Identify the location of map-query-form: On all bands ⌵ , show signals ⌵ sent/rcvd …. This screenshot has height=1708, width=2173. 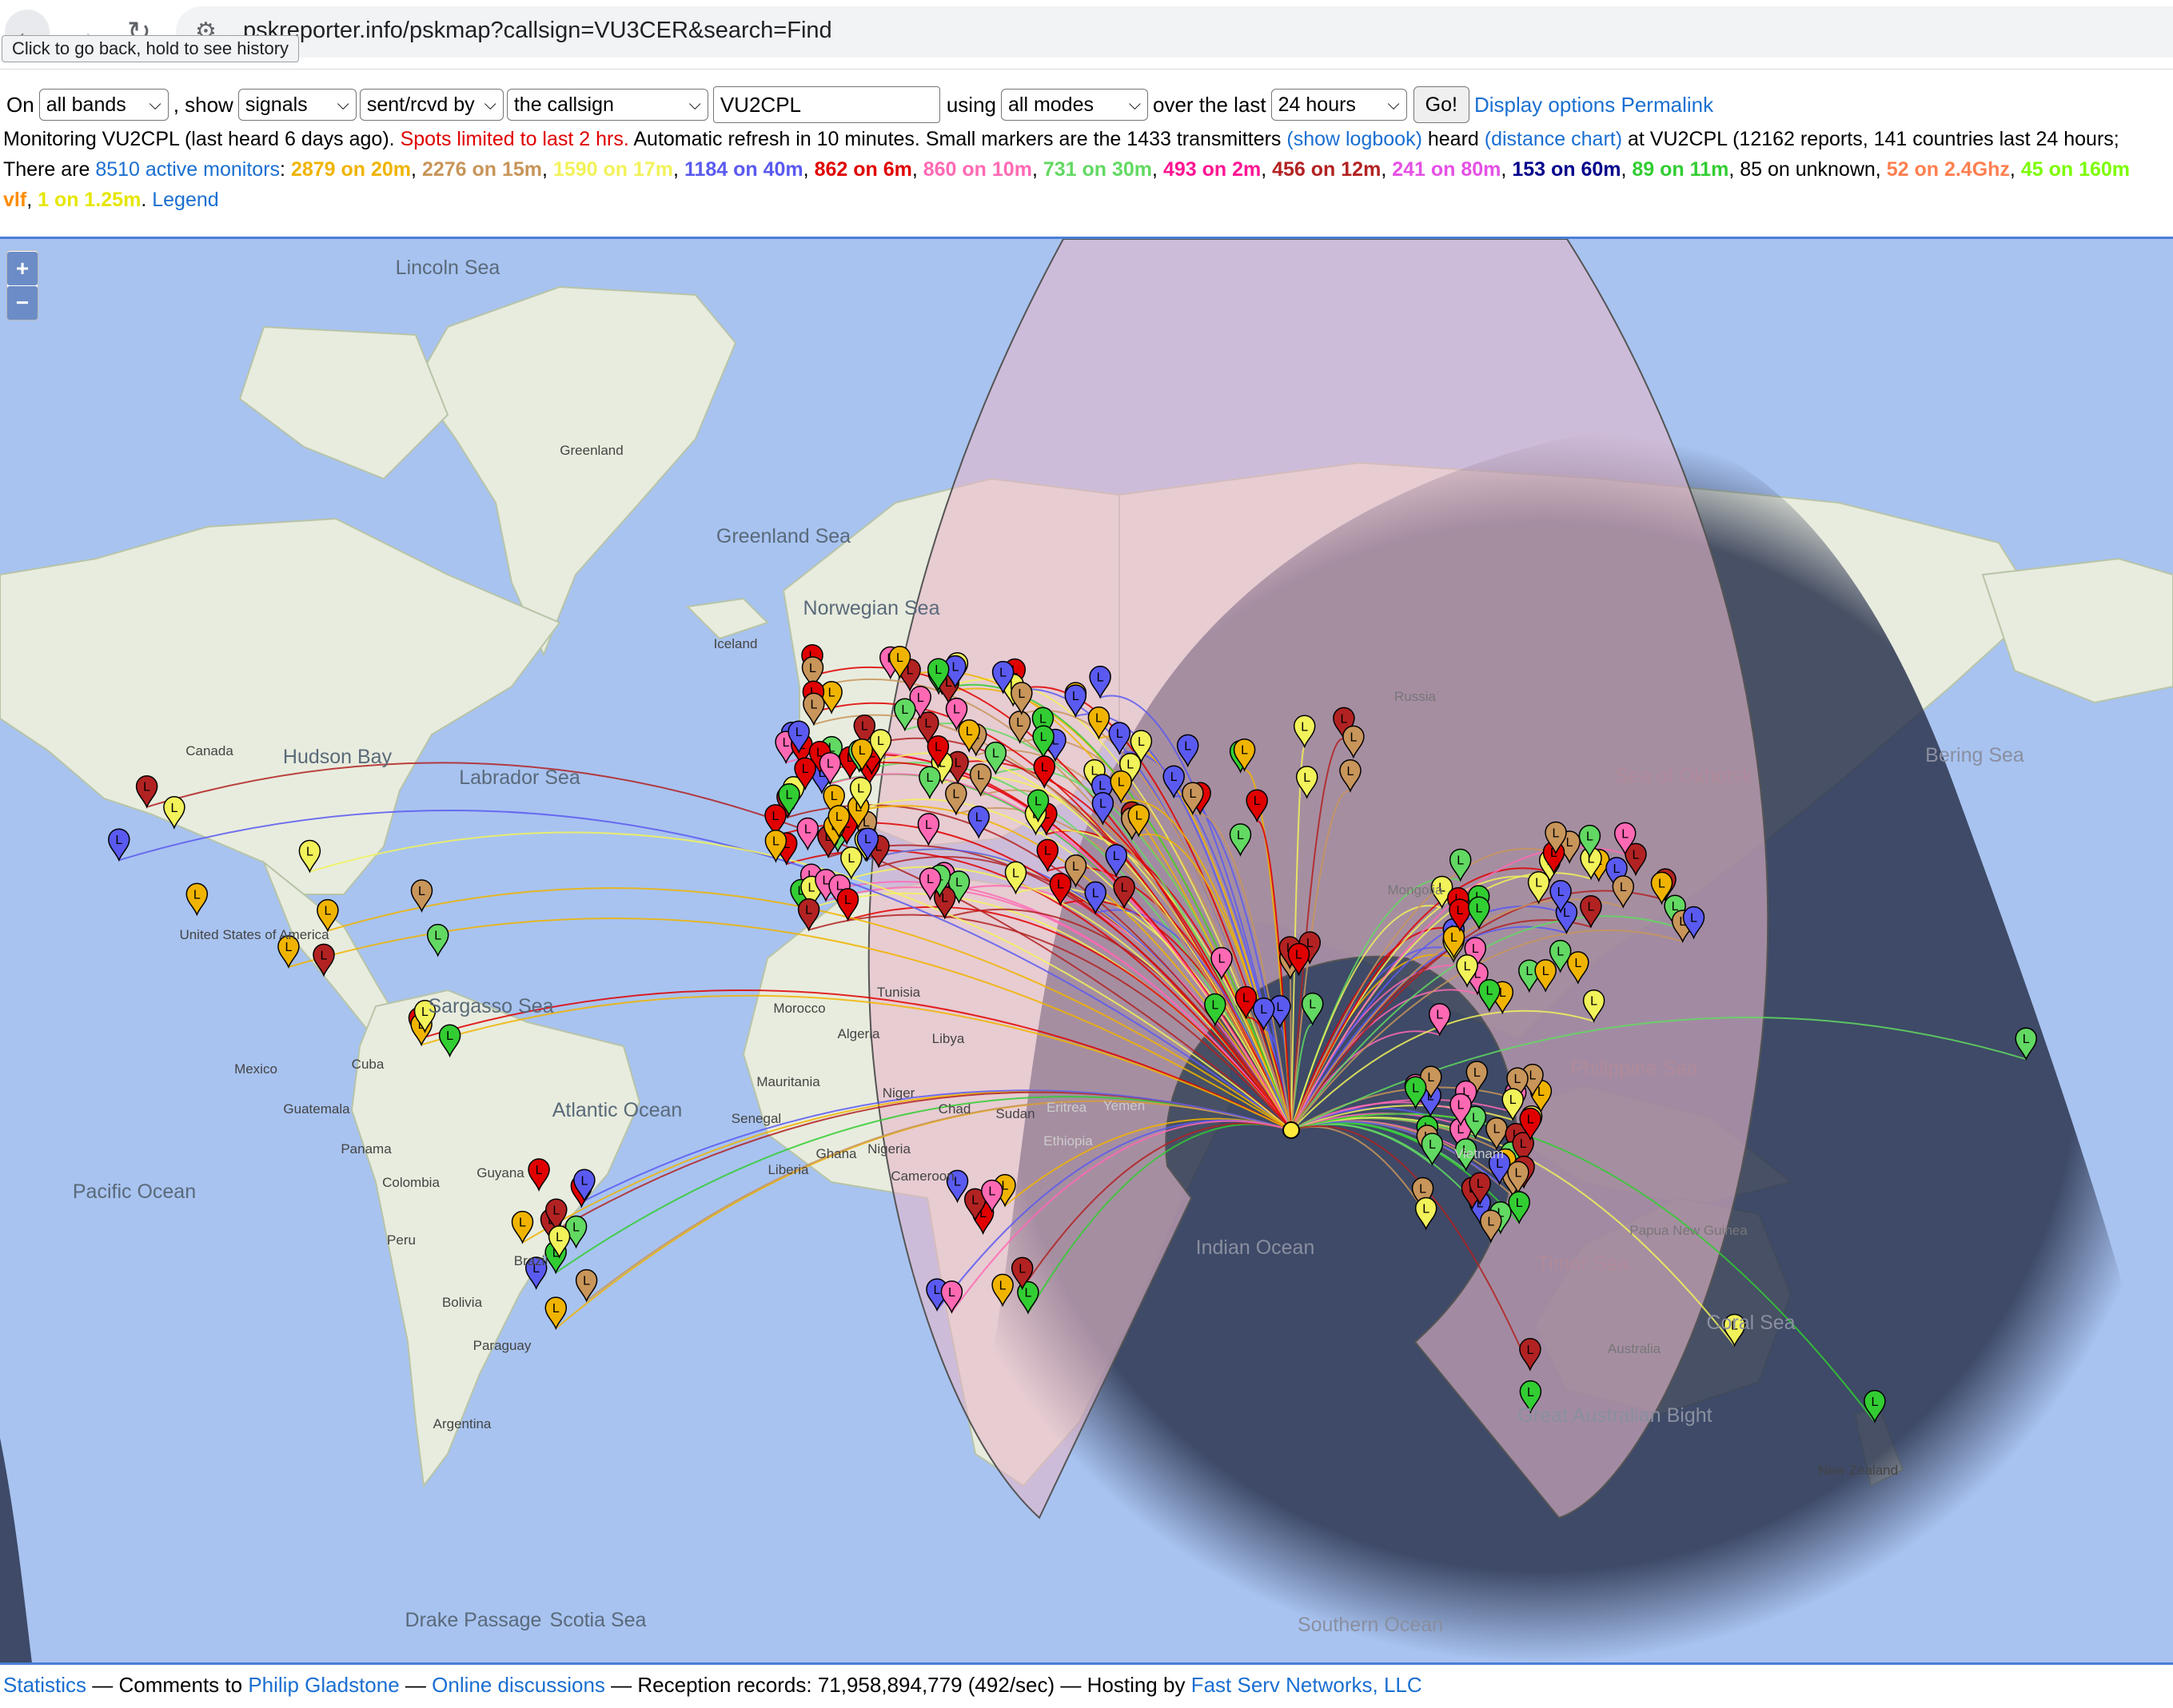
(858, 104).